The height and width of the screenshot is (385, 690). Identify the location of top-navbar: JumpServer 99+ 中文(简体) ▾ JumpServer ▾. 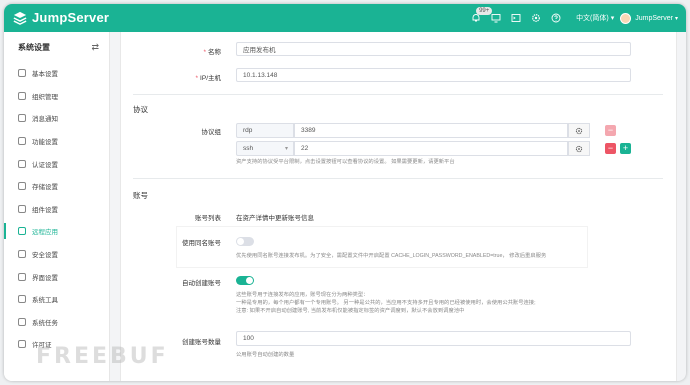
(345, 18).